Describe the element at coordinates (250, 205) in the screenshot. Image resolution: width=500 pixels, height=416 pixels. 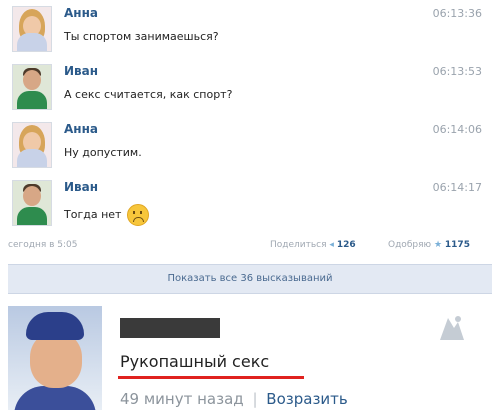
I see `chat-message: Иван 06:14:17 Тогда нет` at that location.